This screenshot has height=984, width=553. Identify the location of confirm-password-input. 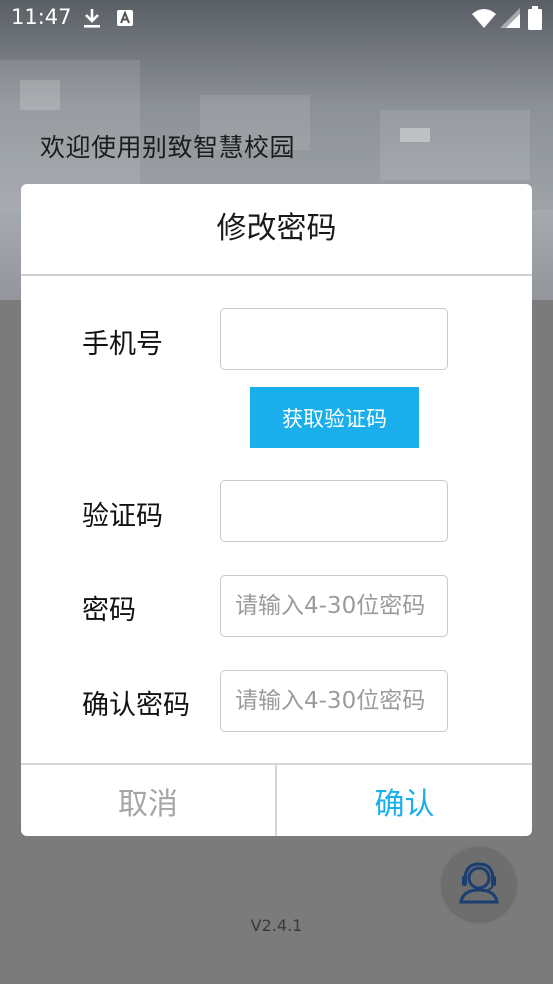
(334, 701).